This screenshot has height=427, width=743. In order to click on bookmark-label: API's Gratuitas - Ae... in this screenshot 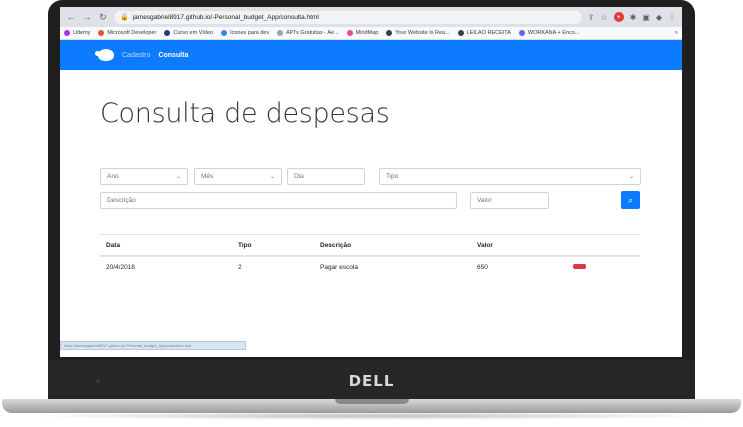, I will do `click(312, 33)`.